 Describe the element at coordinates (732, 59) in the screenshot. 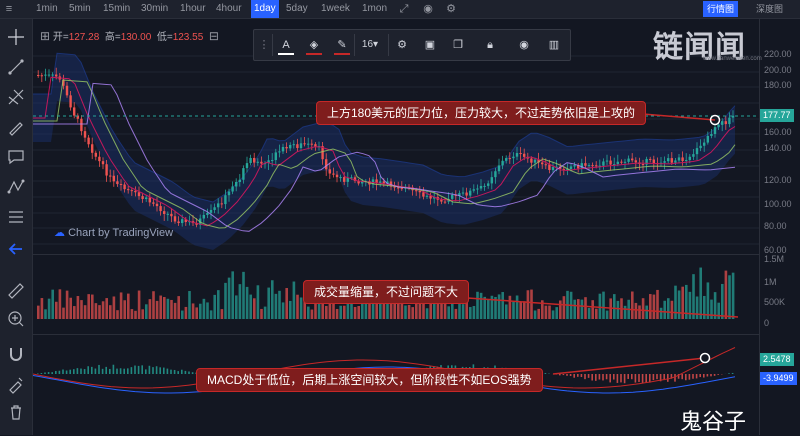

I see `brand-watermark-site: www.lianwenwen.com` at that location.